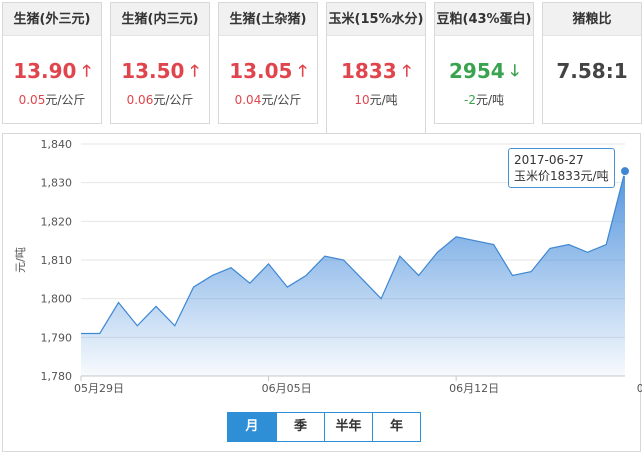 This screenshot has width=643, height=455. What do you see at coordinates (252, 427) in the screenshot?
I see `period-button-0: 月` at bounding box center [252, 427].